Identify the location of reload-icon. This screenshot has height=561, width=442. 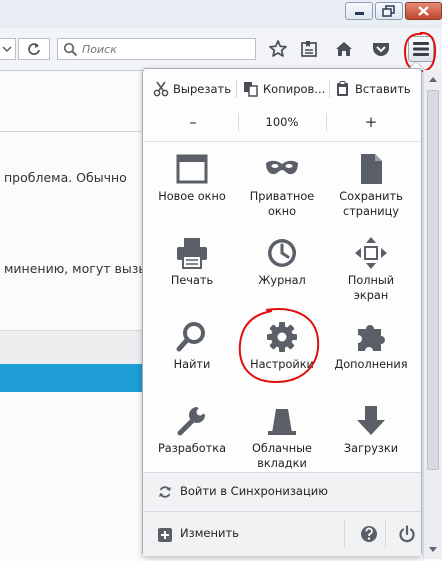
(34, 49).